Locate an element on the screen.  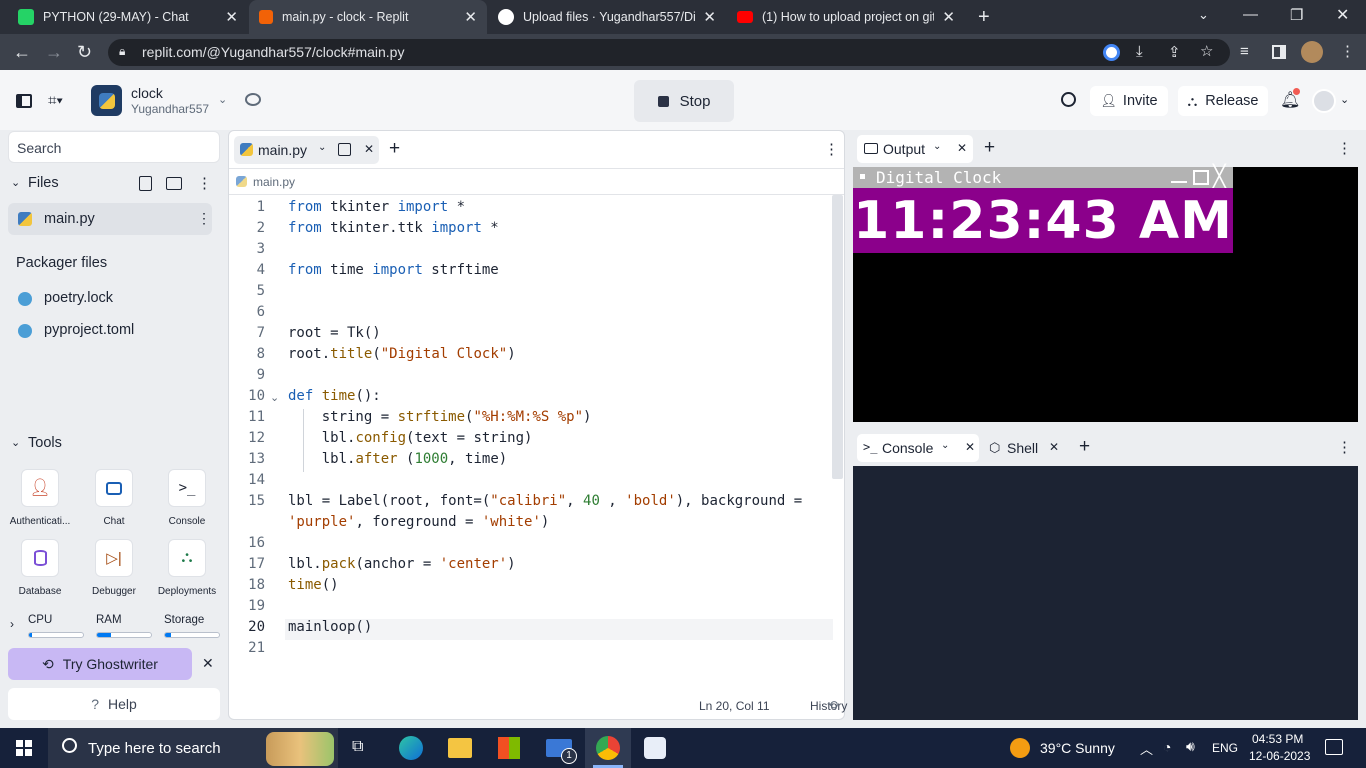
network-icon: ◔ is located at coordinates (1167, 747).